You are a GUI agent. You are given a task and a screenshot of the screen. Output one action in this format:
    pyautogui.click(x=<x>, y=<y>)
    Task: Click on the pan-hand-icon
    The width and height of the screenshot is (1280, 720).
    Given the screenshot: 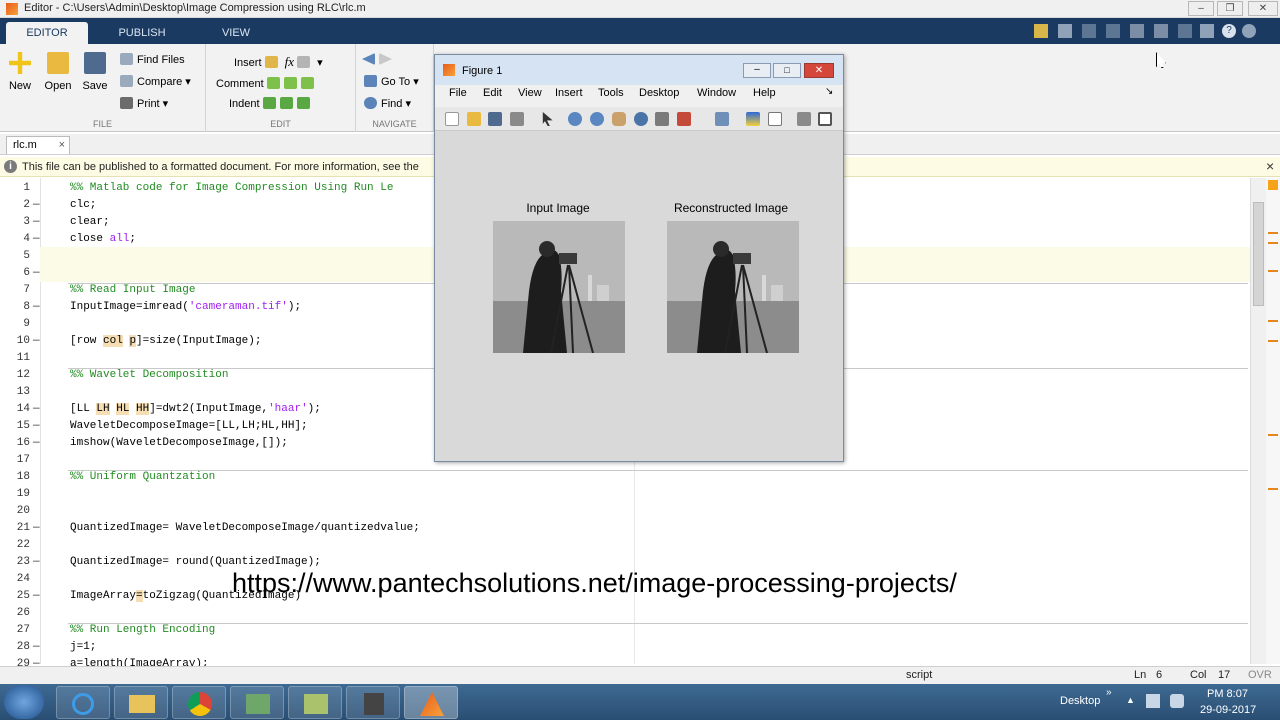 What is the action you would take?
    pyautogui.click(x=619, y=119)
    